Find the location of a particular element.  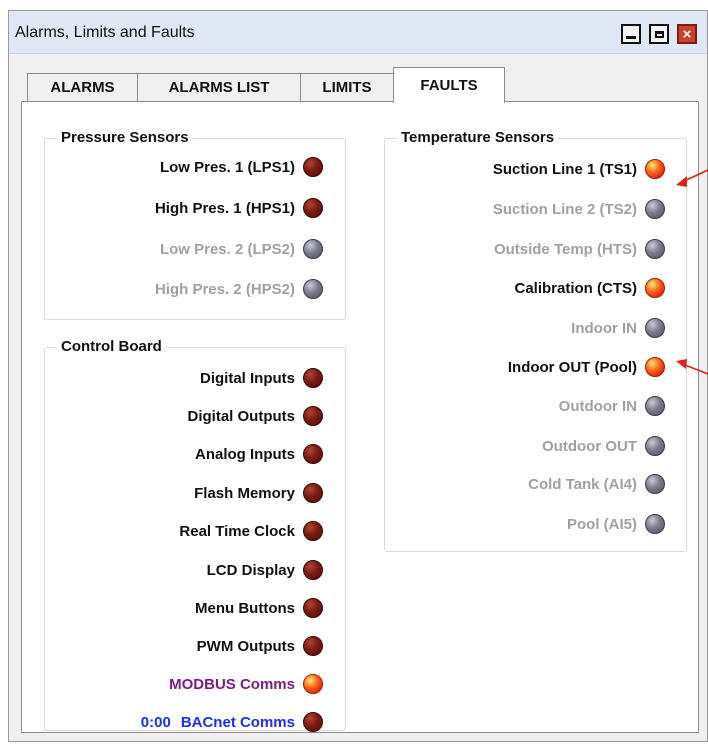

minimize-icon is located at coordinates (631, 37).